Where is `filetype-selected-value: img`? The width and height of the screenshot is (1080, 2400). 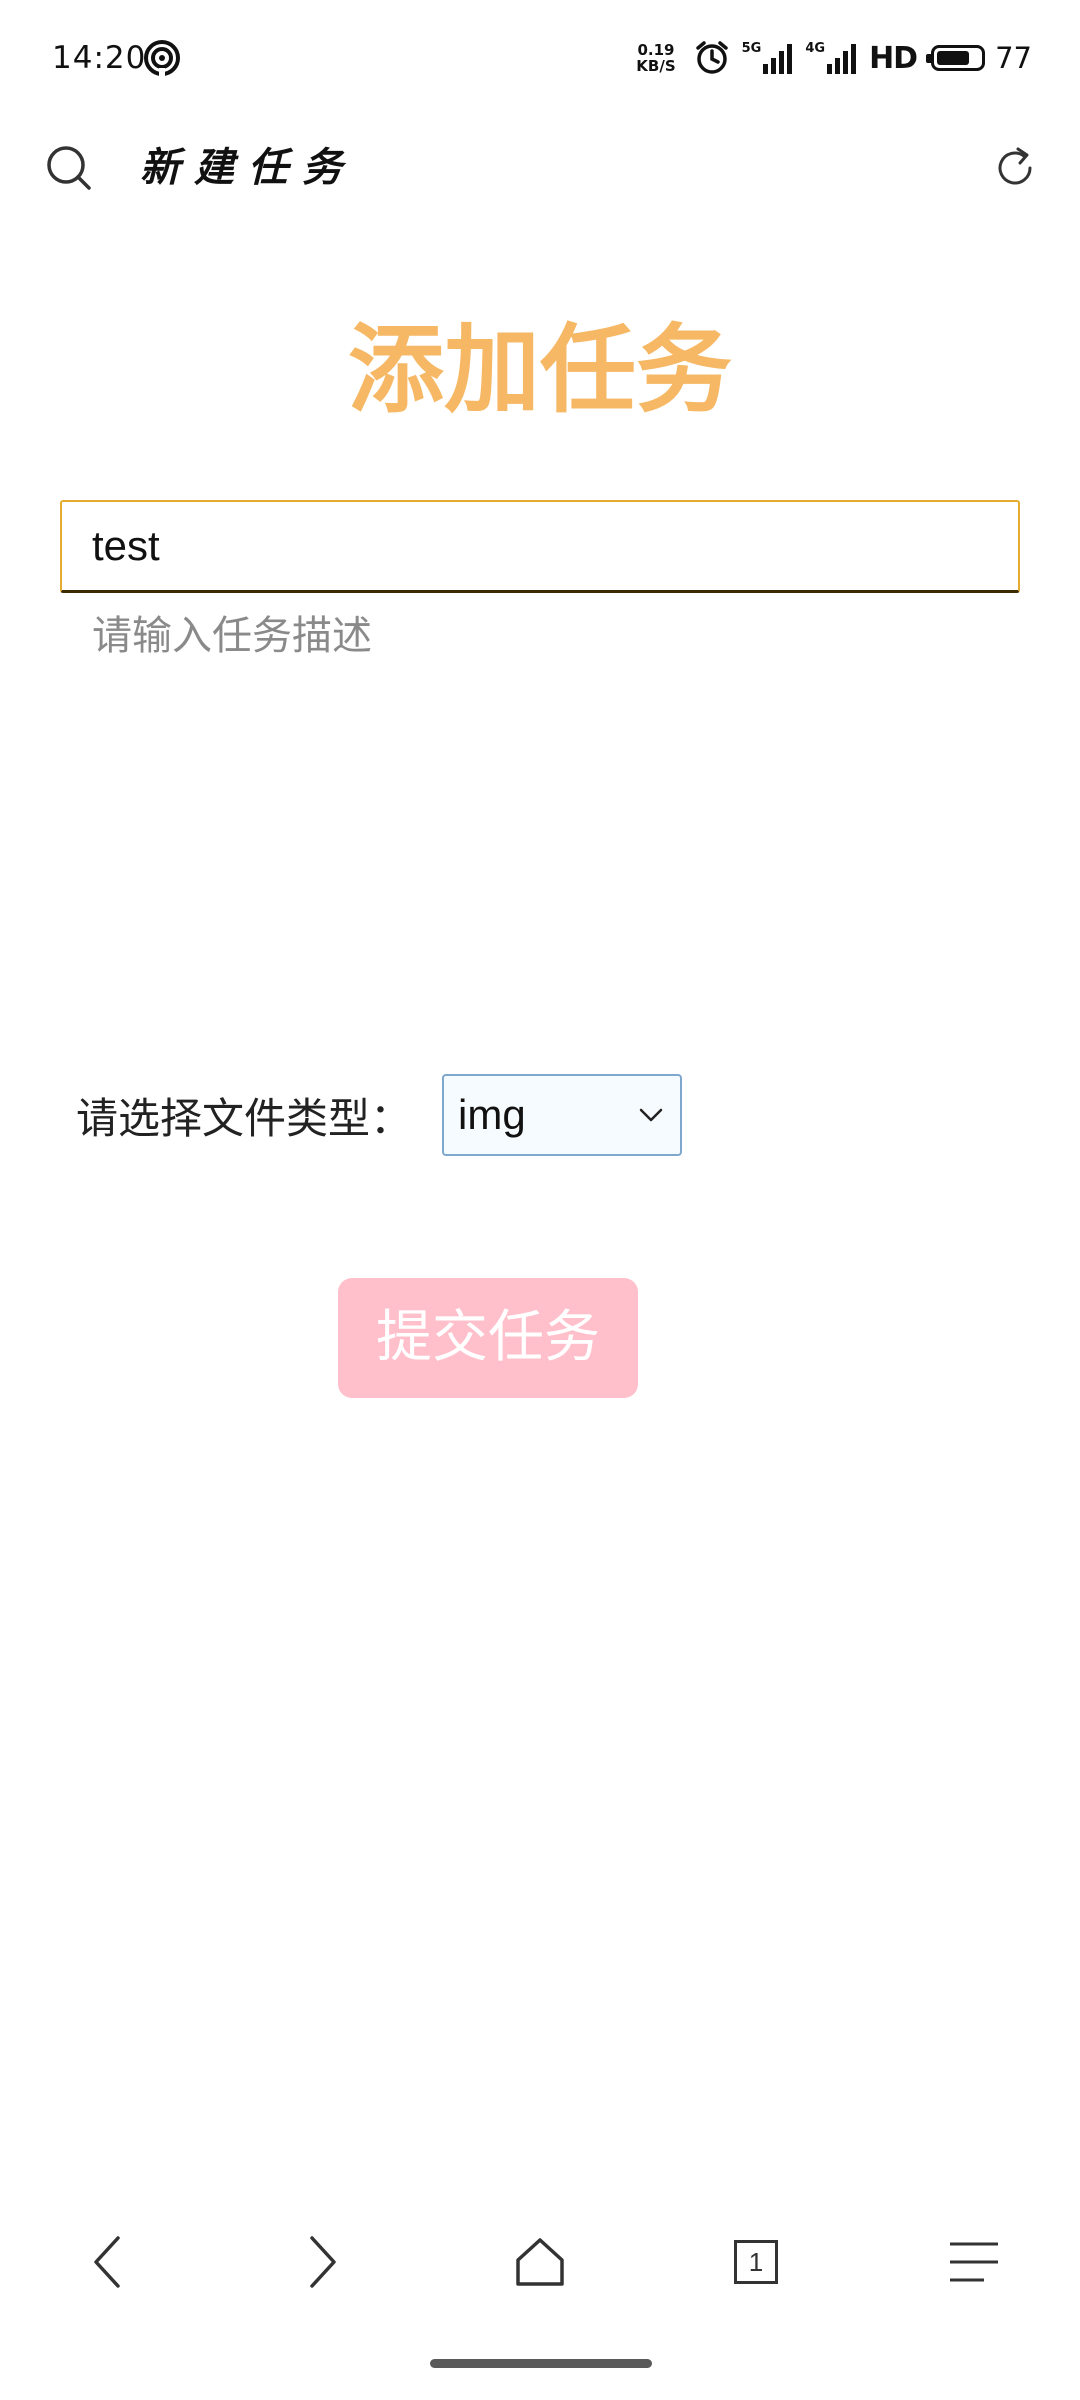
filetype-selected-value: img is located at coordinates (492, 1114).